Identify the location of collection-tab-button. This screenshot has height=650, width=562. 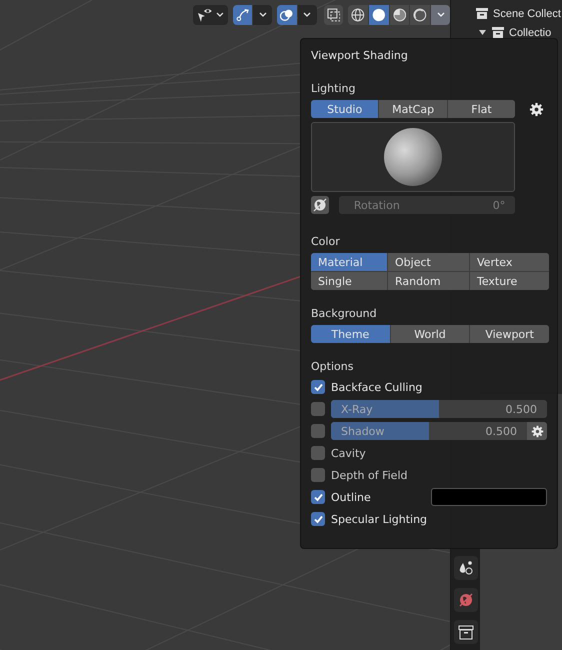
(466, 632).